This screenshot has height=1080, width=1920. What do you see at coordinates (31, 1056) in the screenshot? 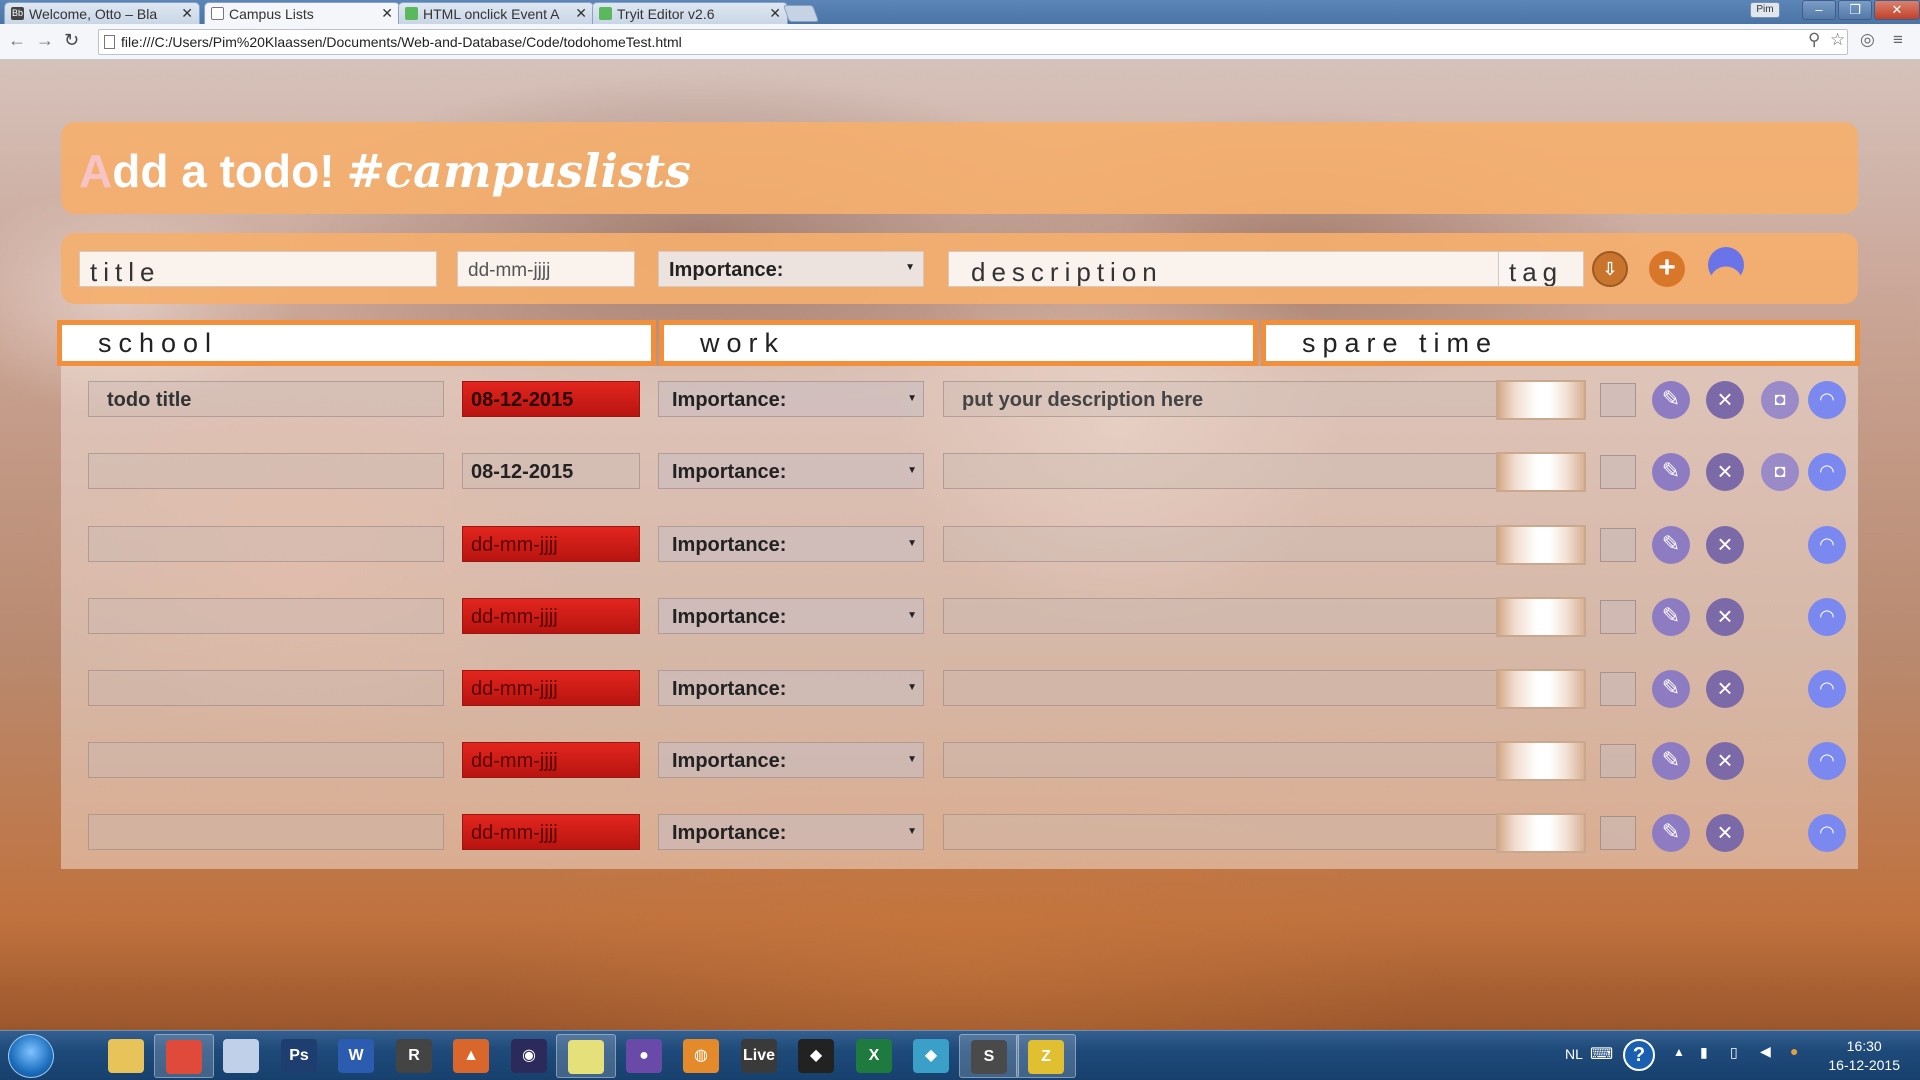
I see `start-button` at bounding box center [31, 1056].